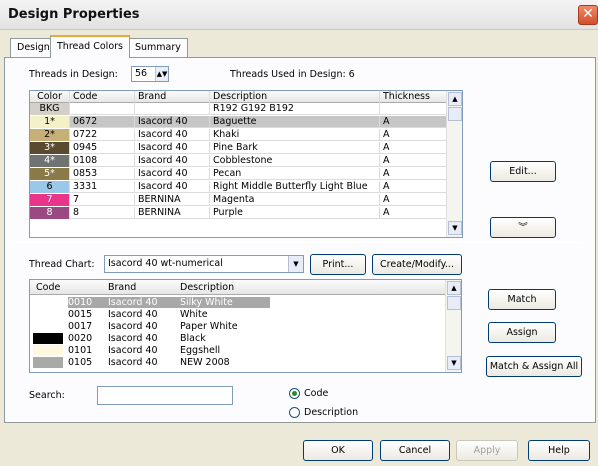 Image resolution: width=598 pixels, height=466 pixels. What do you see at coordinates (74, 14) in the screenshot?
I see `window-title: Design Properties` at bounding box center [74, 14].